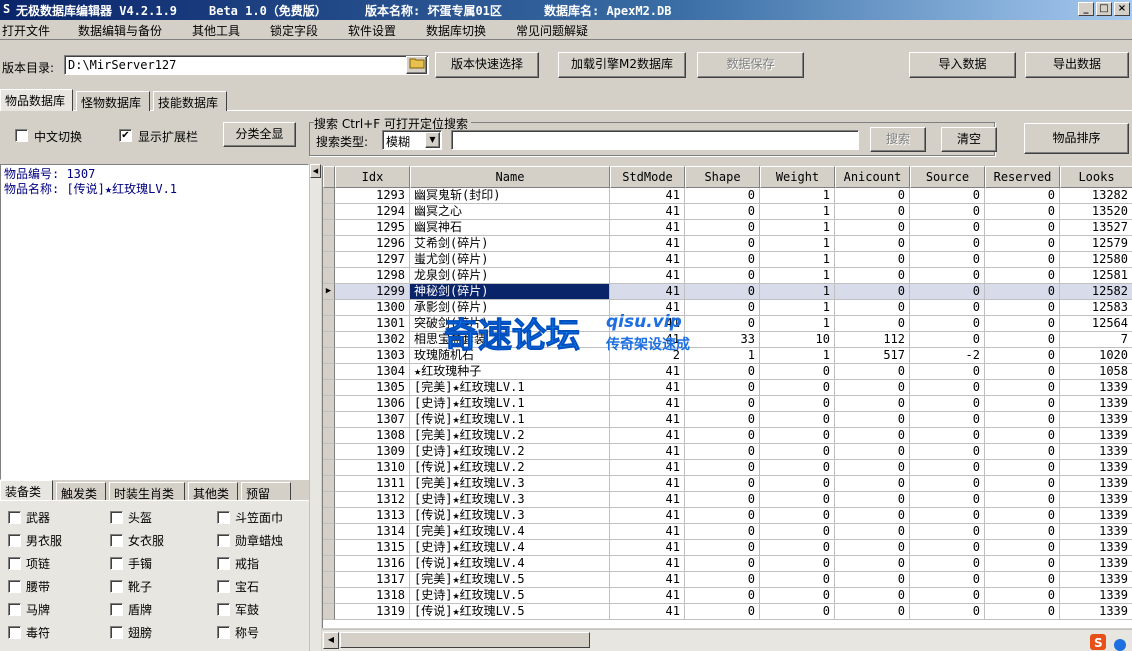  I want to click on table-row: 1305 [完美]★红玫瑰LV.1 41 0 0 0 0 0 1339, so click(727, 388).